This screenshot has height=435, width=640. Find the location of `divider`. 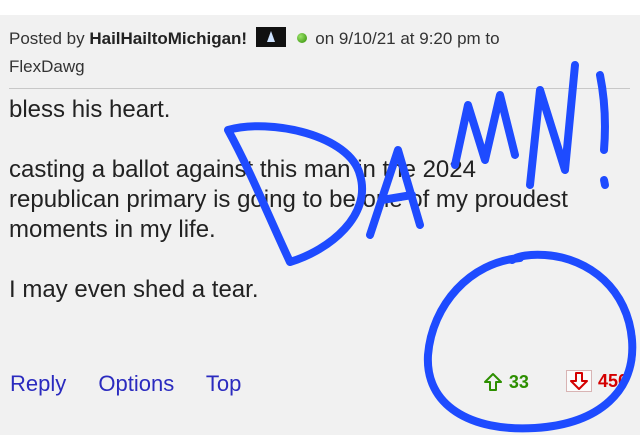

divider is located at coordinates (319, 88).